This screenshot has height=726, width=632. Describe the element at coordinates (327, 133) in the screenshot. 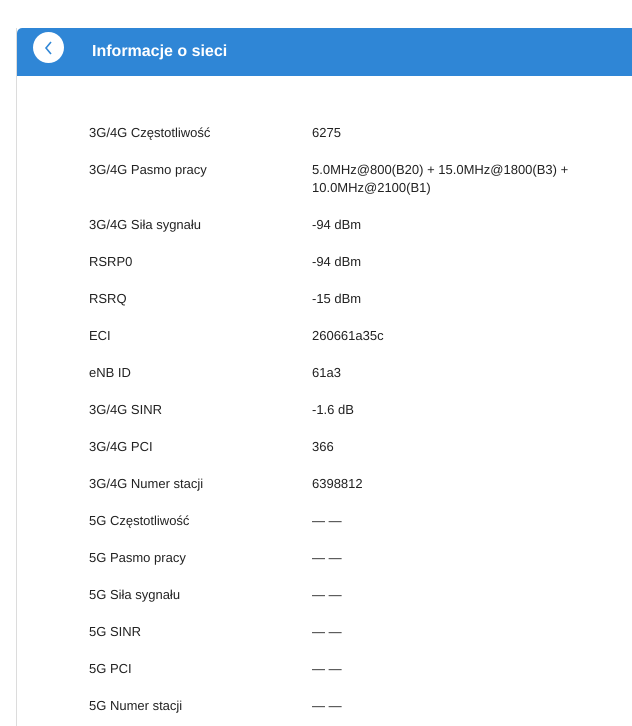

I see `field-value: 6275` at that location.